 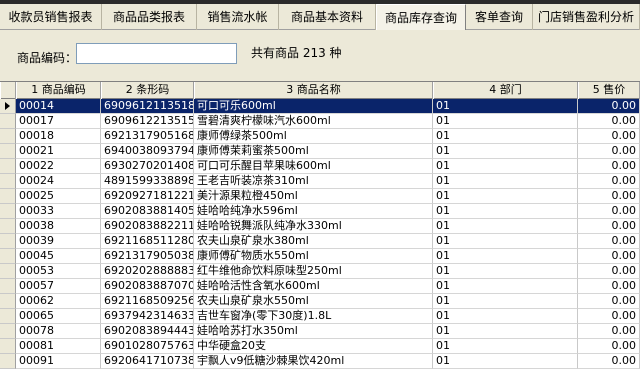 I want to click on tab-4: 商品库存查询, so click(x=421, y=17).